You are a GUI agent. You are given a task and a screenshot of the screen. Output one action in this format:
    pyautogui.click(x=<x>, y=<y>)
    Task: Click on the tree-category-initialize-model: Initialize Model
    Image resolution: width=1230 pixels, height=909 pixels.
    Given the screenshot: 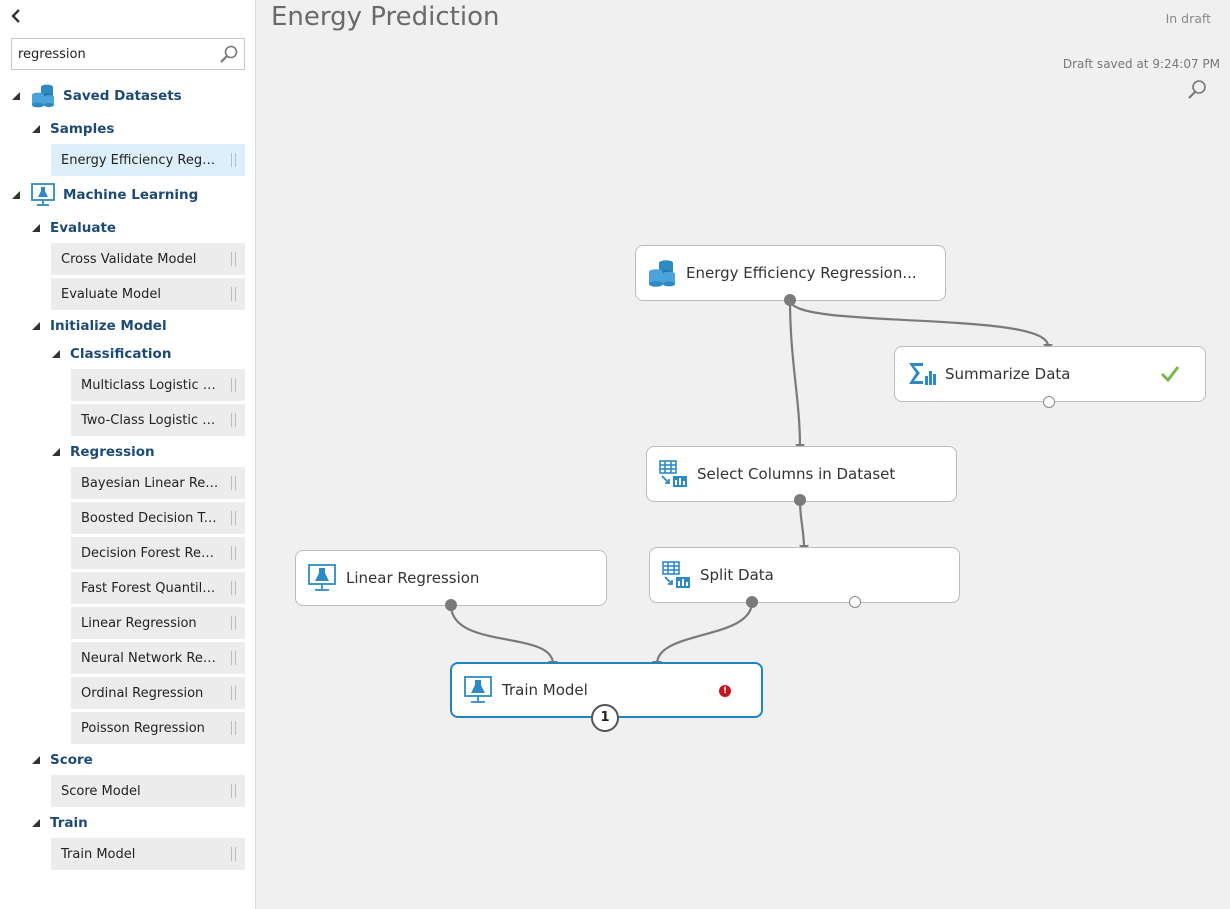 What is the action you would take?
    pyautogui.click(x=99, y=326)
    